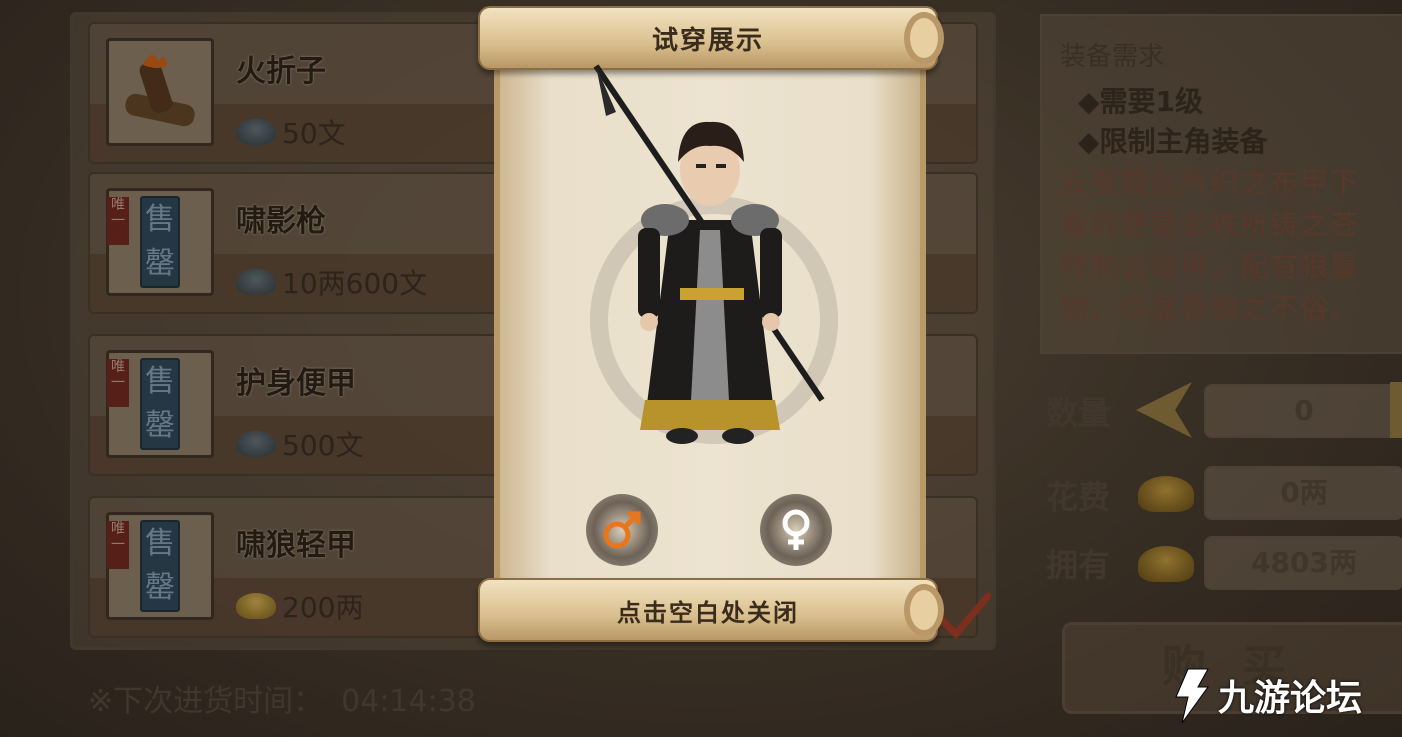  What do you see at coordinates (796, 530) in the screenshot?
I see `female-symbol-icon` at bounding box center [796, 530].